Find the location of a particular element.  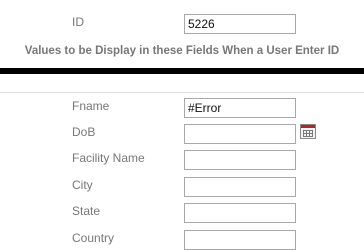

fname-label: Fname is located at coordinates (91, 106).